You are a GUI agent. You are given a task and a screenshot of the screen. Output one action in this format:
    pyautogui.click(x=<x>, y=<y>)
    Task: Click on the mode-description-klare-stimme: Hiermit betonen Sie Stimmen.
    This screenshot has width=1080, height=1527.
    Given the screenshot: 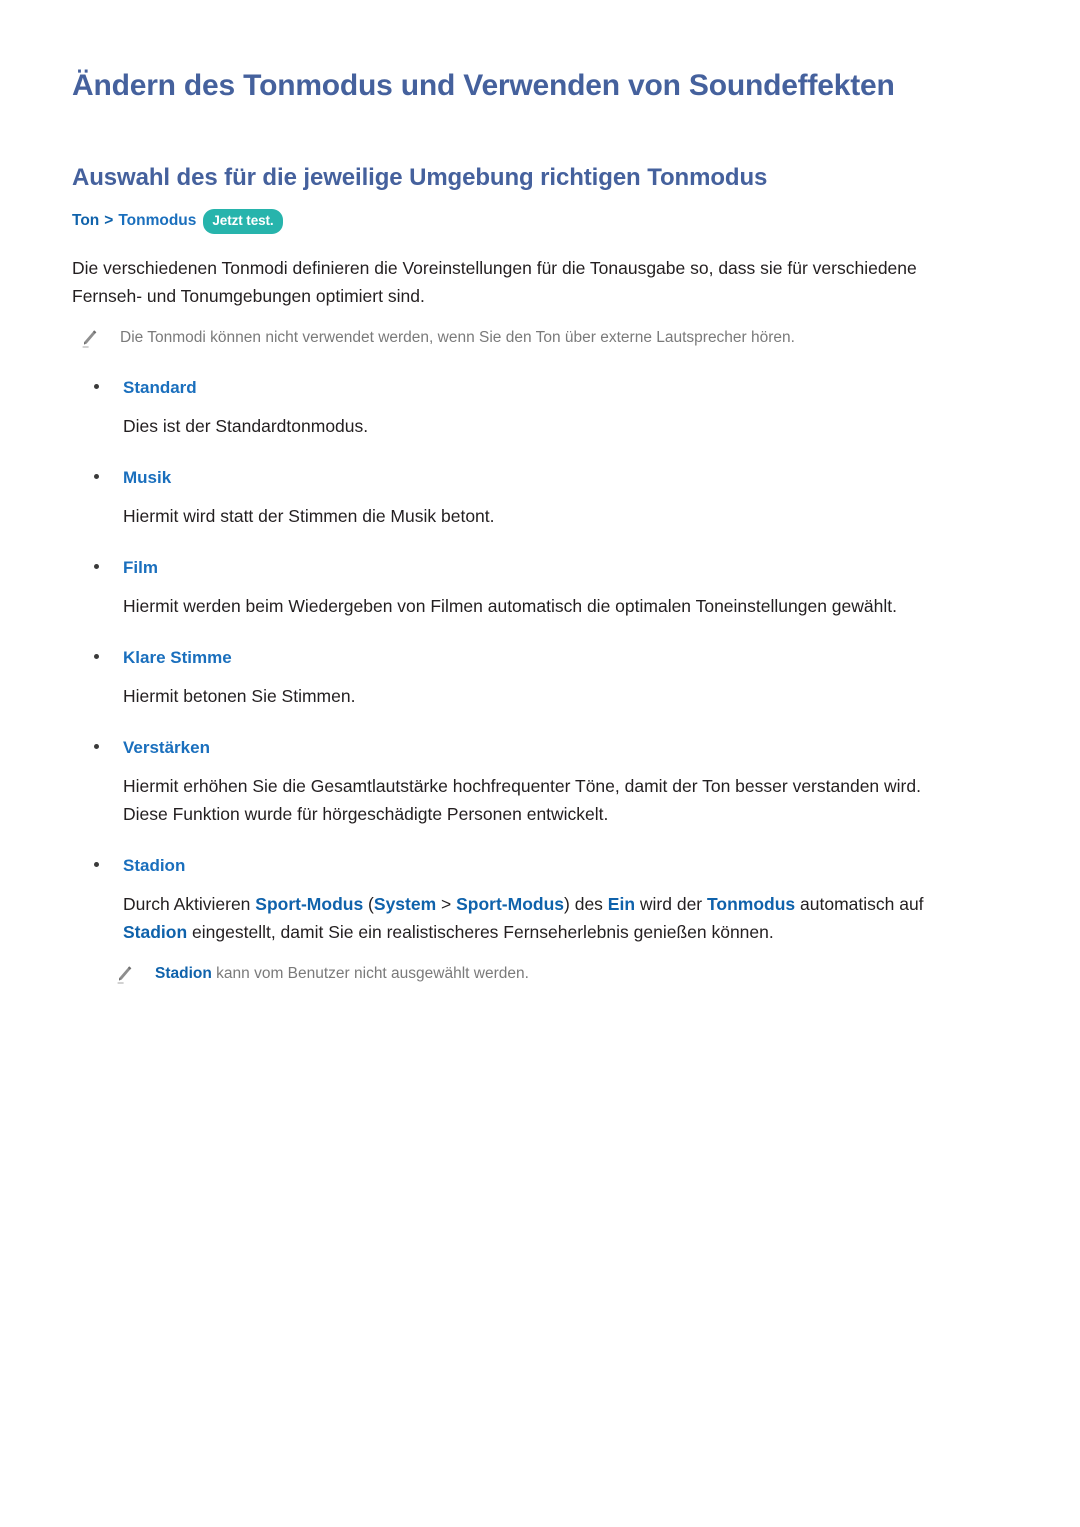 What is the action you would take?
    pyautogui.click(x=239, y=695)
    